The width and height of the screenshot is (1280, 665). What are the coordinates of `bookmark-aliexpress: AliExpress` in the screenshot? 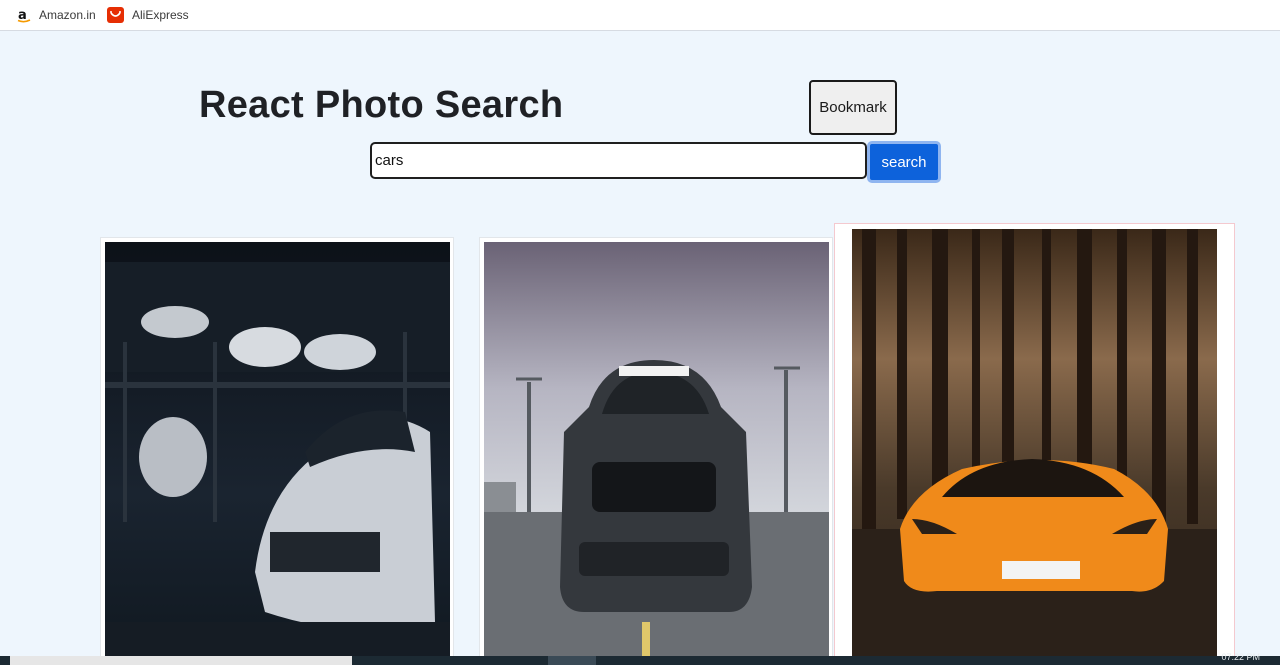 It's located at (148, 15).